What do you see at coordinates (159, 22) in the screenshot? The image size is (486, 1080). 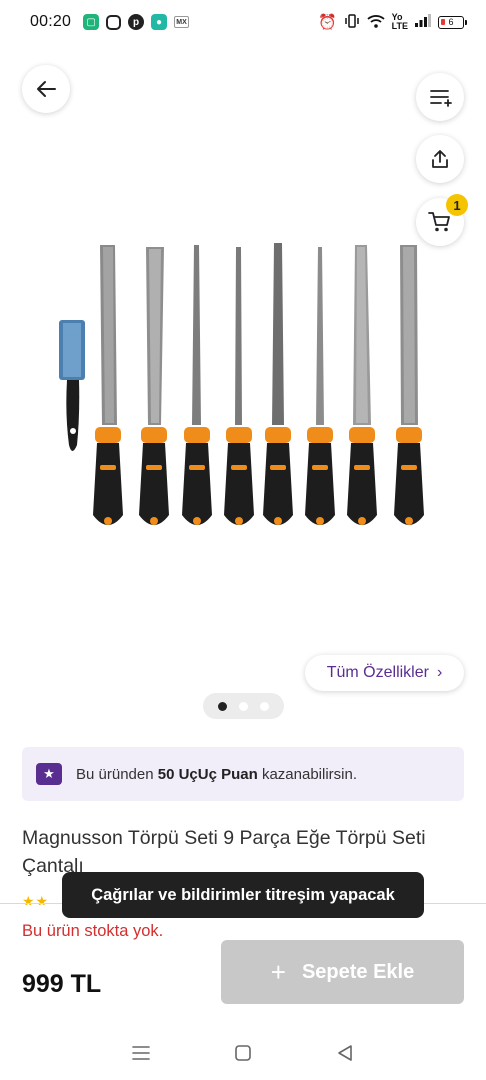 I see `teal-chat-icon: ●` at bounding box center [159, 22].